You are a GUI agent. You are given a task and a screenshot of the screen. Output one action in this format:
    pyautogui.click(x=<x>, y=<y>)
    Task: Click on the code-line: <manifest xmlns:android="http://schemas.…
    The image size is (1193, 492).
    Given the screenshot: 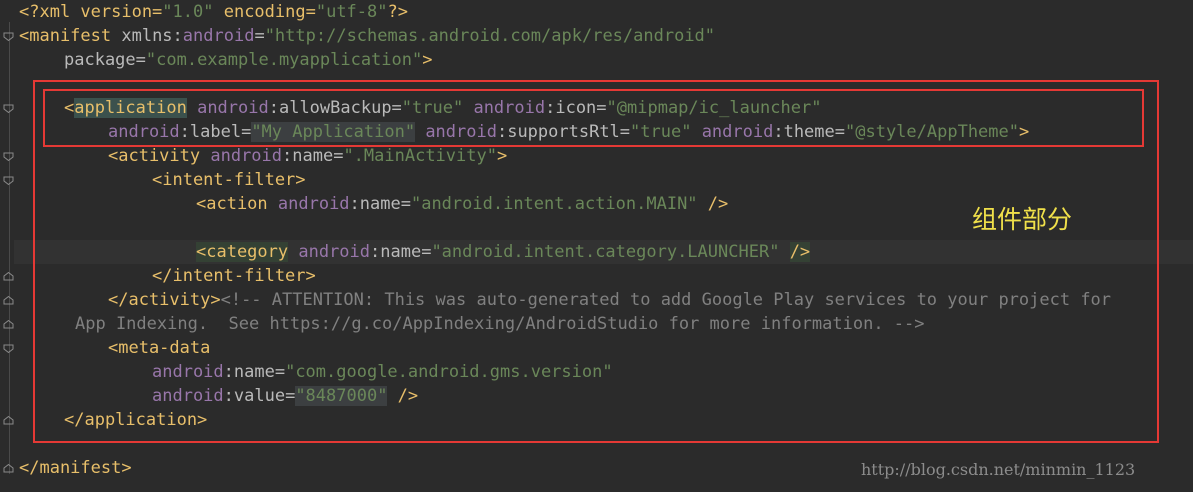 What is the action you would take?
    pyautogui.click(x=367, y=36)
    